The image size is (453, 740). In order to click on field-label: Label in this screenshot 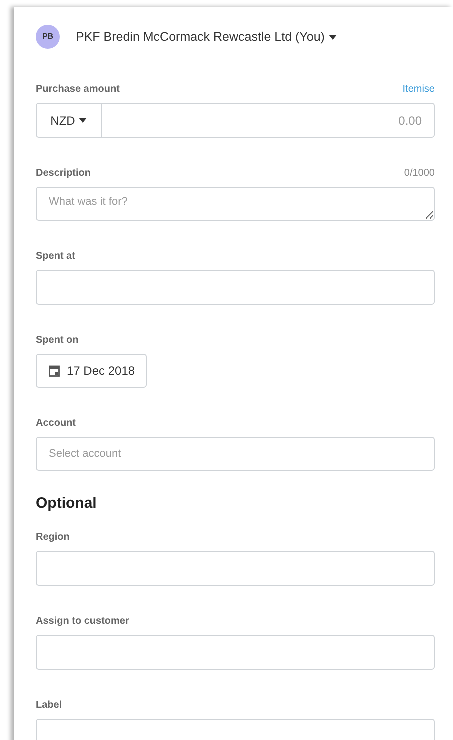, I will do `click(49, 705)`.